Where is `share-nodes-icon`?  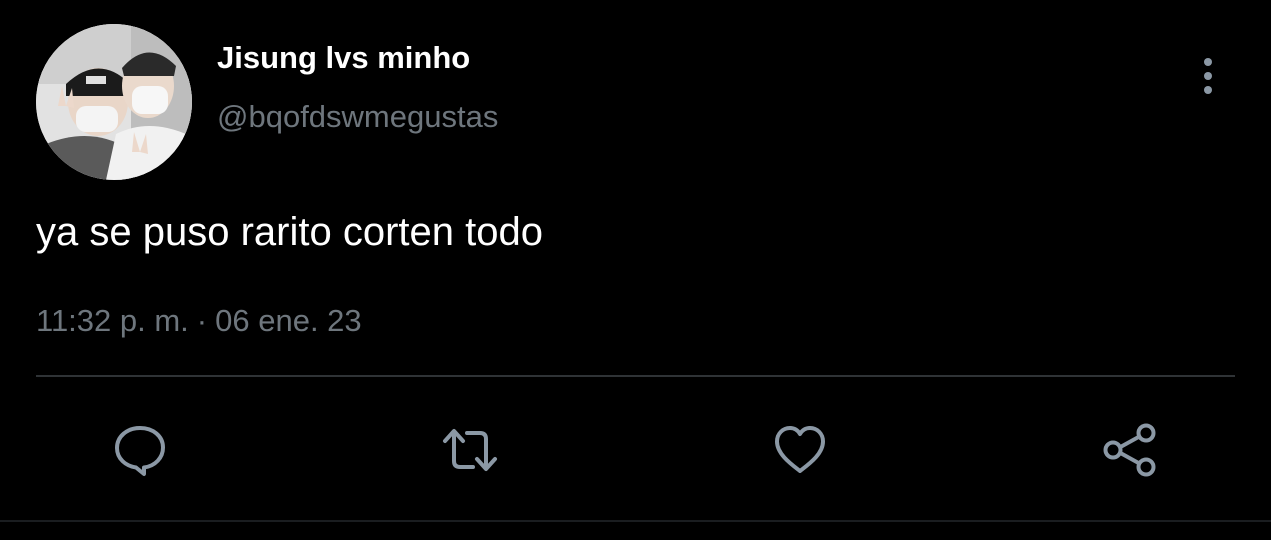 share-nodes-icon is located at coordinates (1130, 450).